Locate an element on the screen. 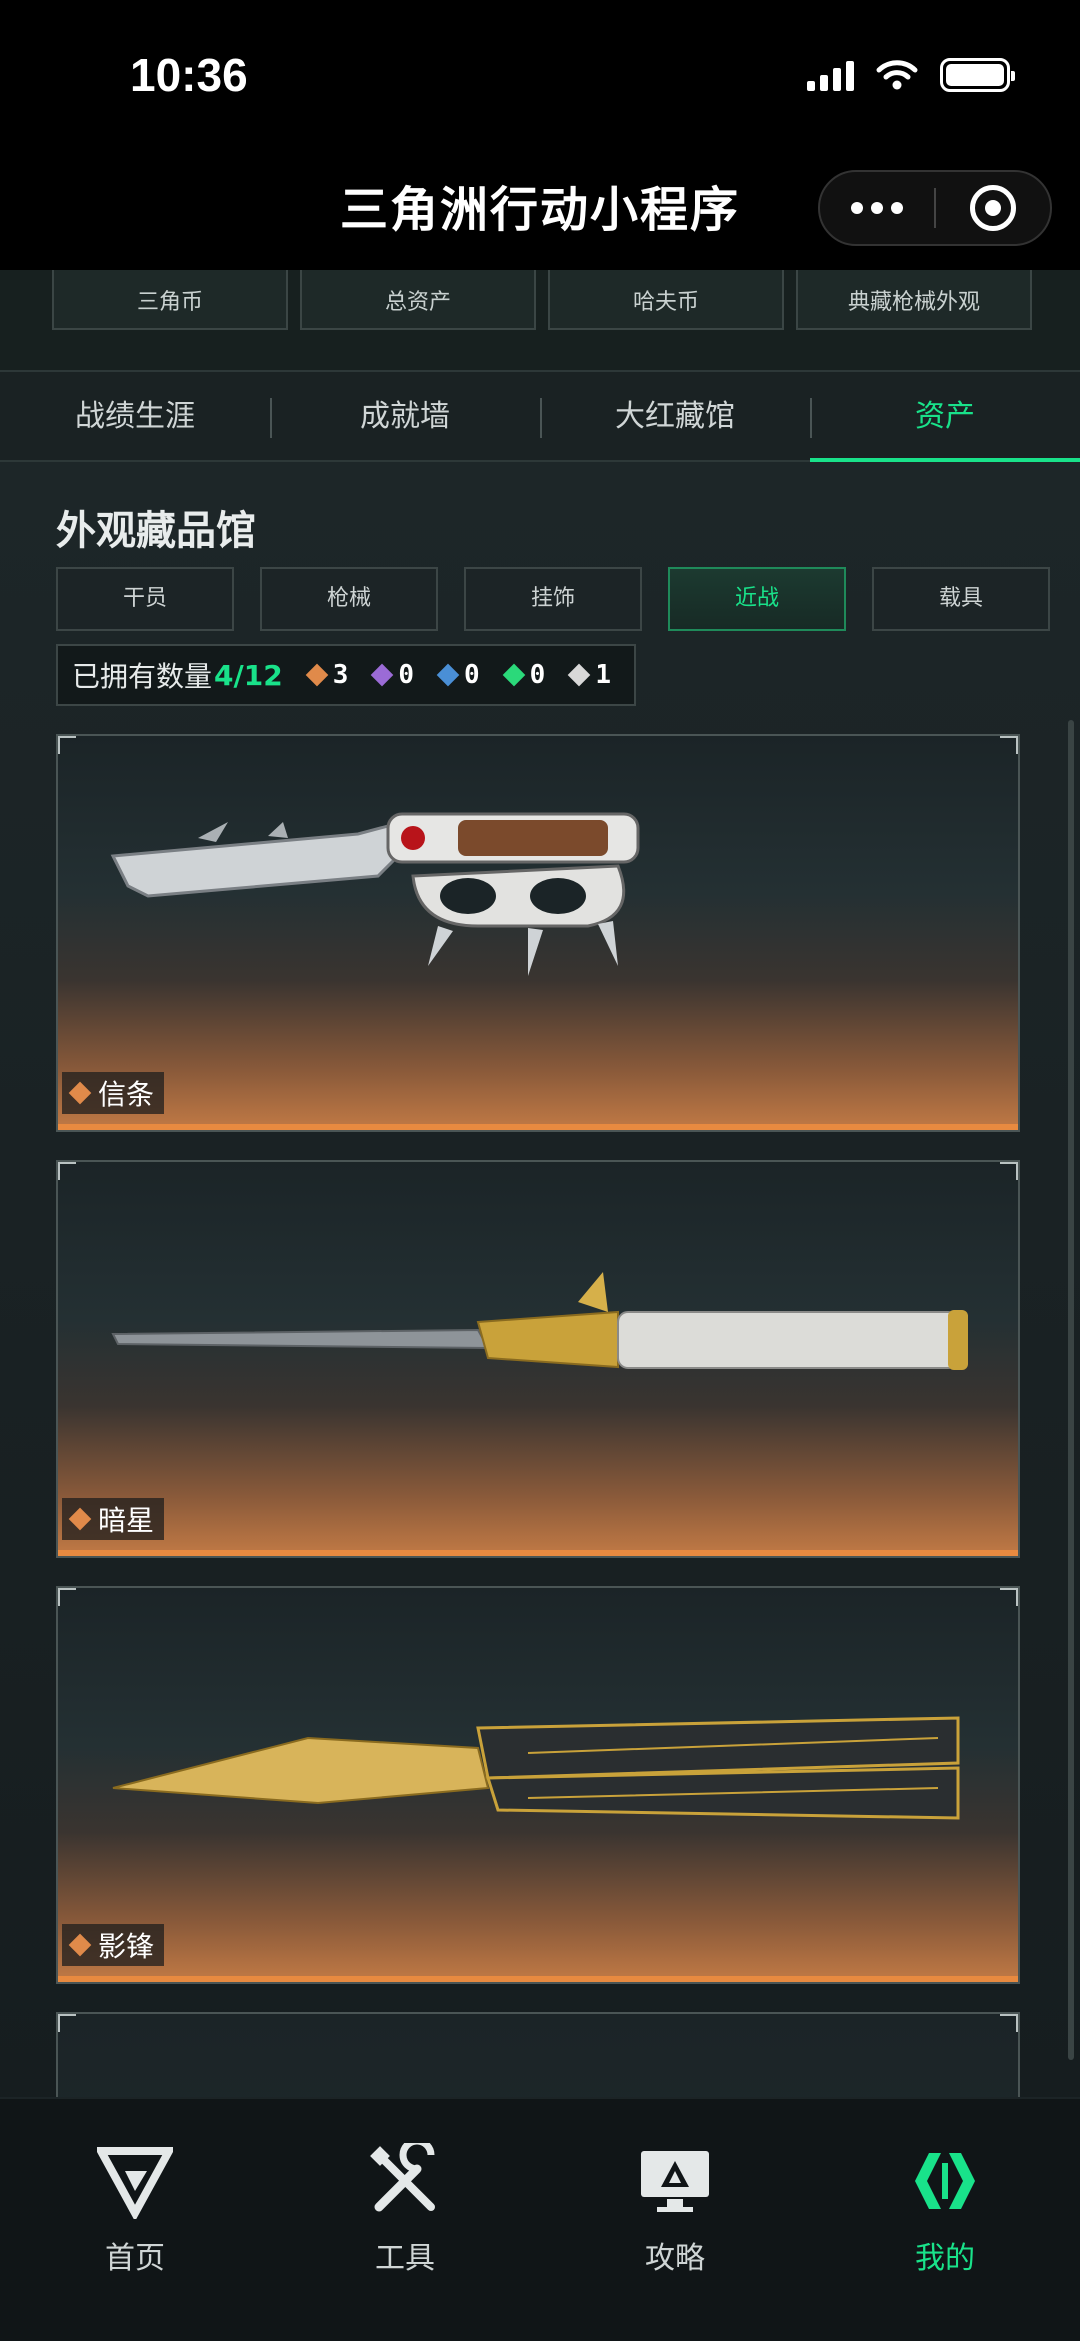 The width and height of the screenshot is (1080, 2341). nav-label: 攻略 is located at coordinates (675, 2258).